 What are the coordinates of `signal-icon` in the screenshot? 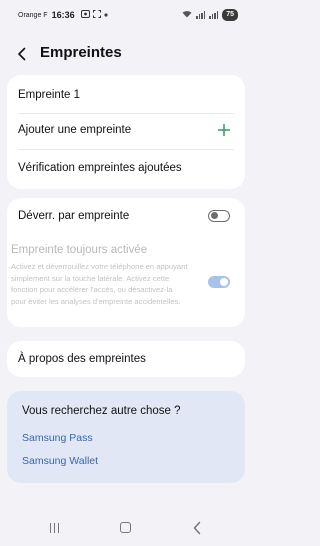 It's located at (200, 15).